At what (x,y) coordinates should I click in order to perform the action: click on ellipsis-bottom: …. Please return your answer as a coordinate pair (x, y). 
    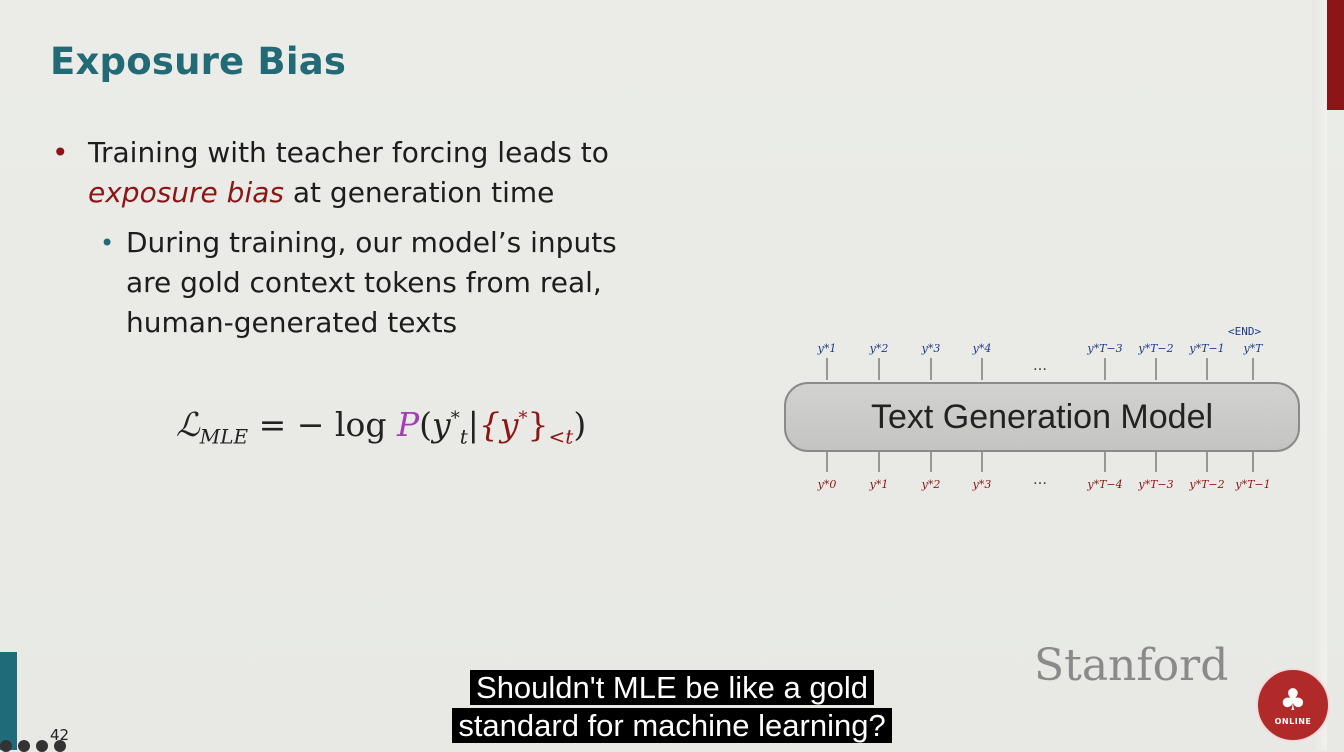
    Looking at the image, I should click on (1040, 480).